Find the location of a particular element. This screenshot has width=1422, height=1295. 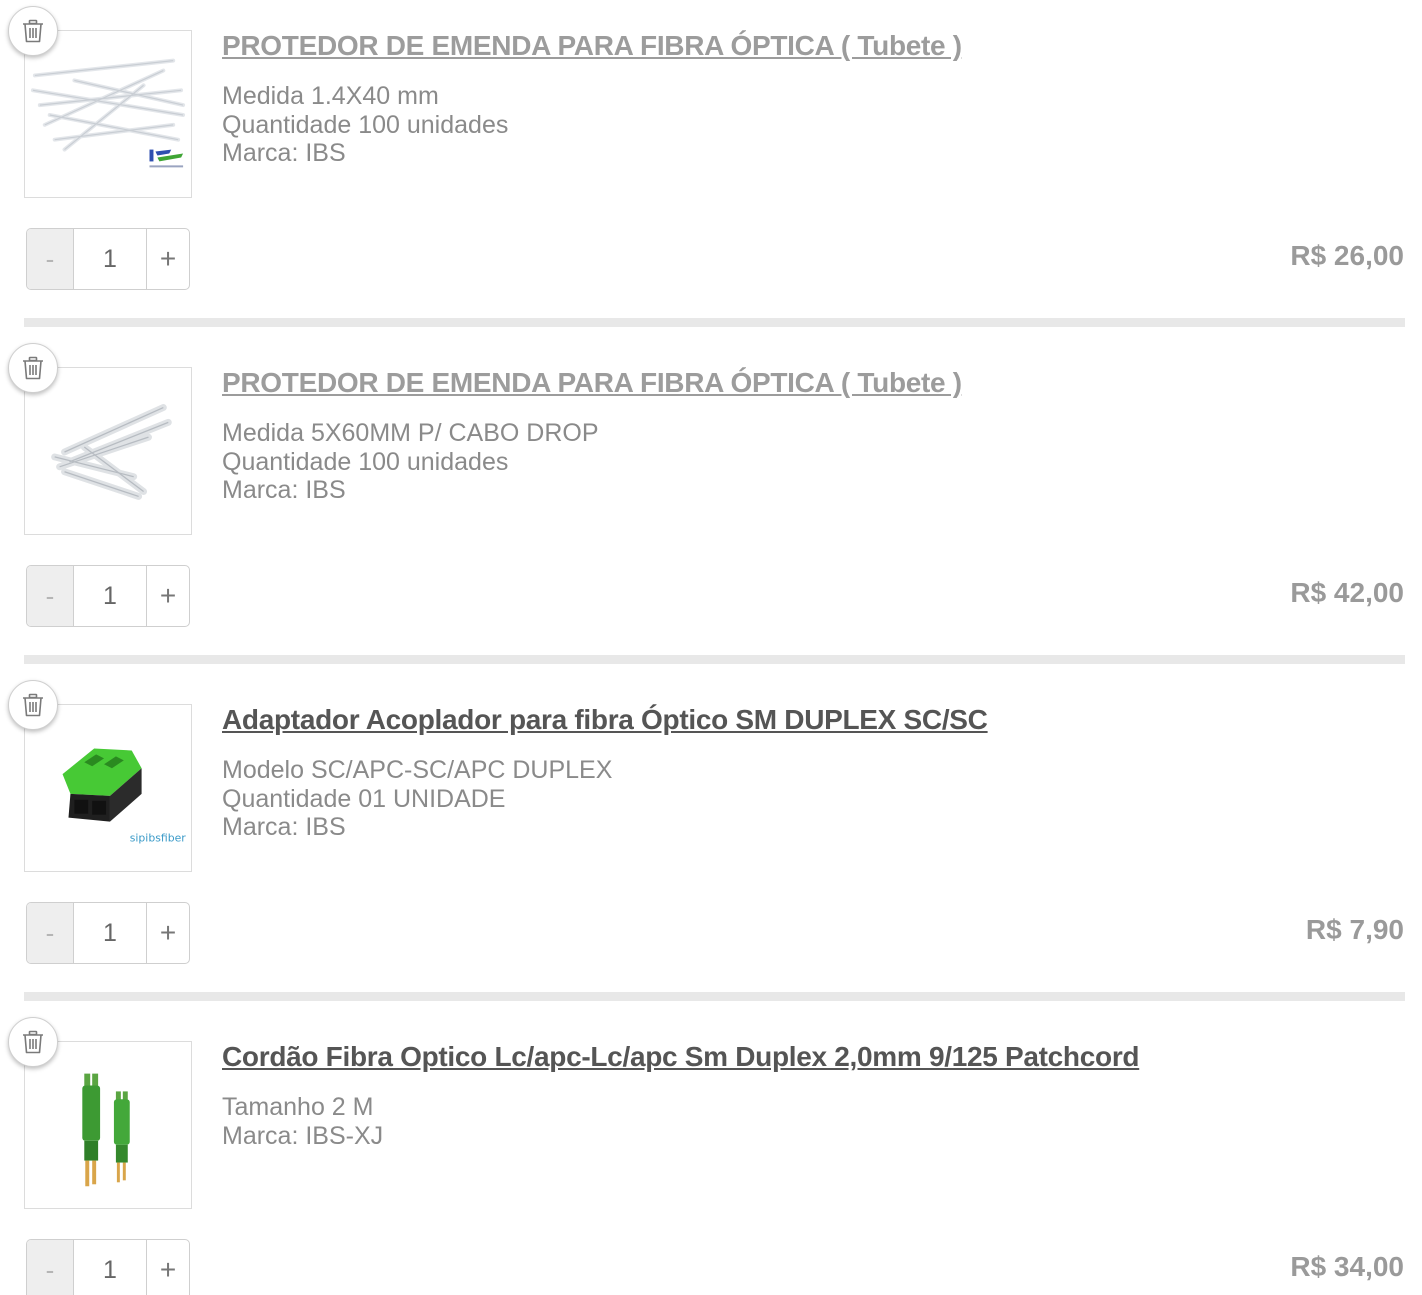

fiber-splice-protector-thin-image is located at coordinates (108, 114).